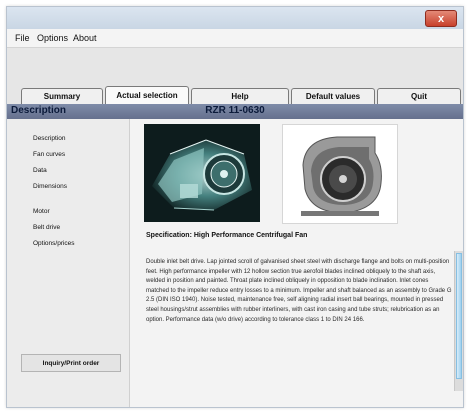 This screenshot has width=468, height=412. Describe the element at coordinates (46, 227) in the screenshot. I see `sidebar-item-belt-drive: Belt drive` at that location.